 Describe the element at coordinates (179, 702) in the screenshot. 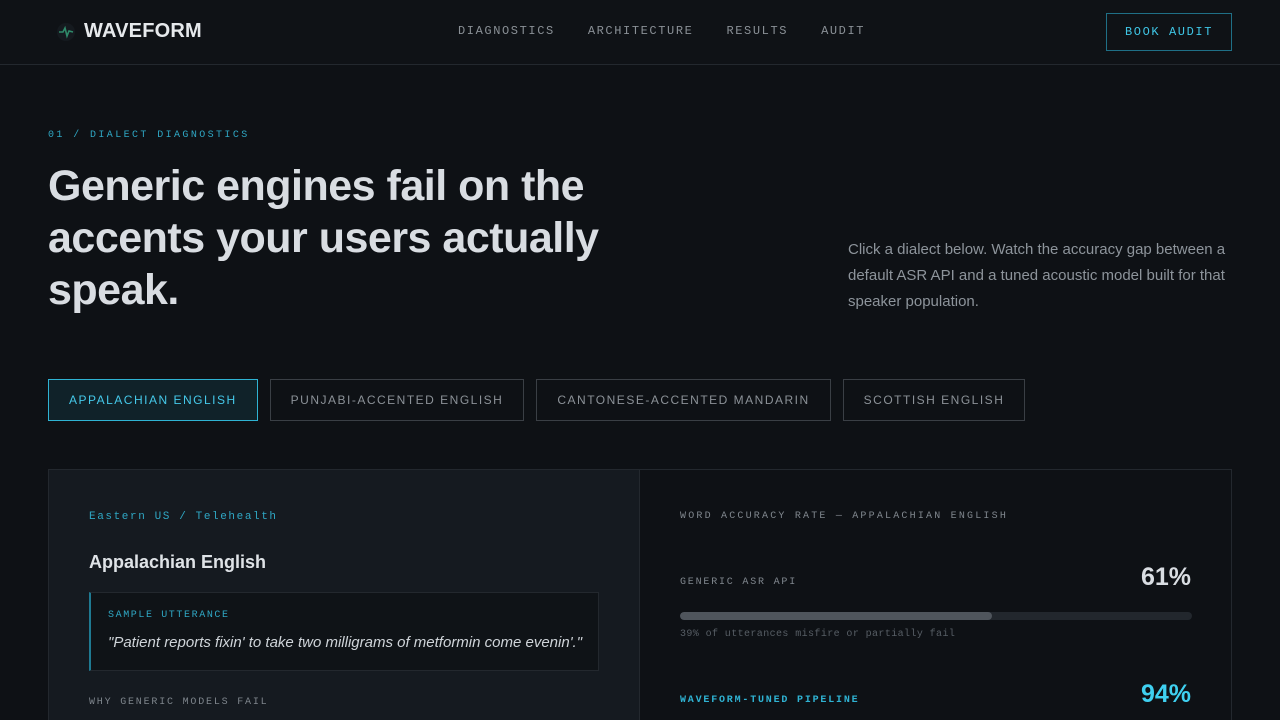

I see `why-generic-fail-heading: WHY GENERIC MODELS FAIL` at that location.